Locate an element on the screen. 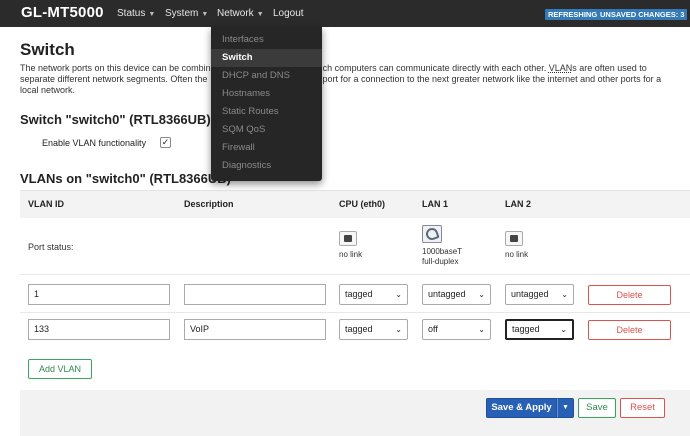  vlan-id-input: 133 is located at coordinates (99, 329).